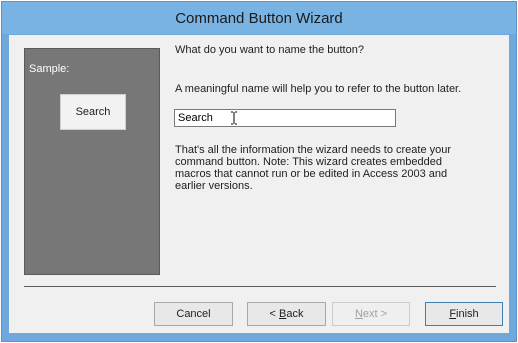  Describe the element at coordinates (285, 118) in the screenshot. I see `button-name-input` at that location.